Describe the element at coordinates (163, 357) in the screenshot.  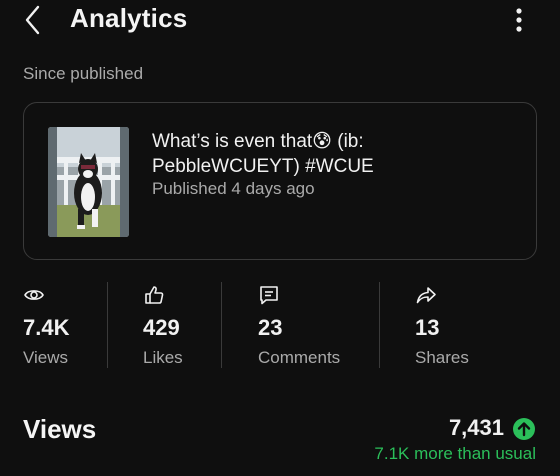
I see `stat-likes-label: Likes` at that location.